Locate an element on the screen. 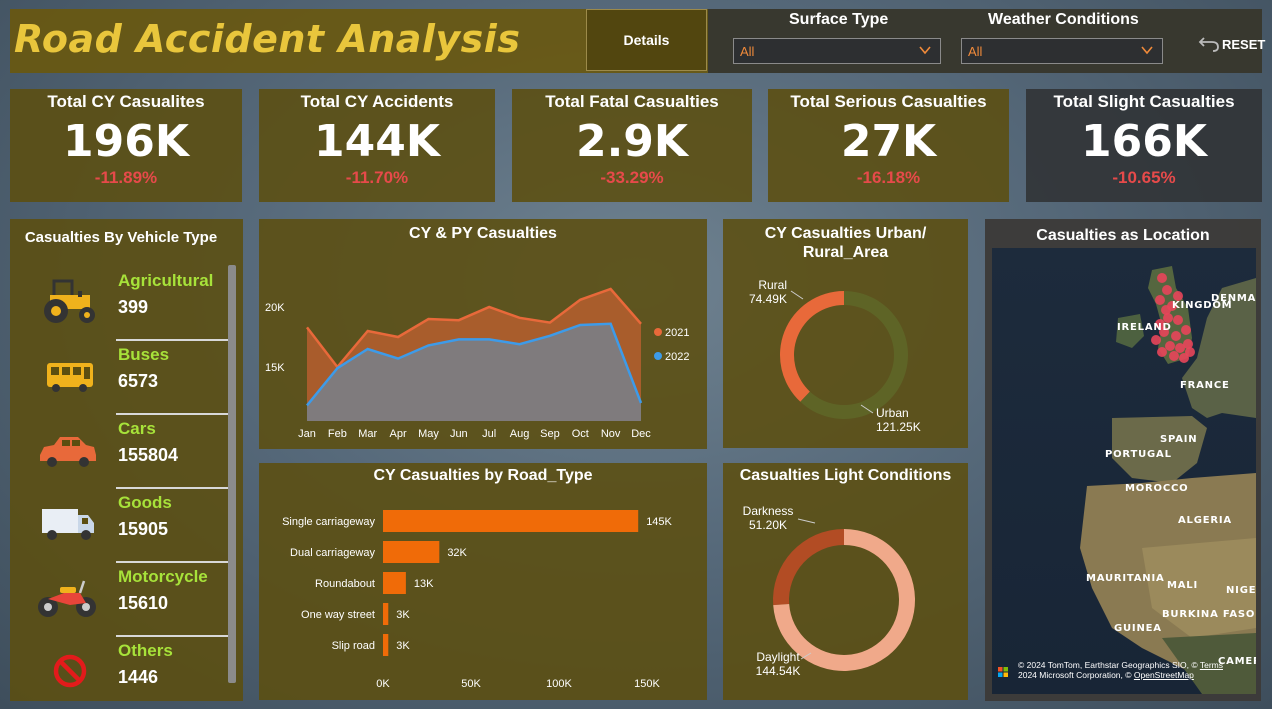  kpi-value: 166K is located at coordinates (1144, 141).